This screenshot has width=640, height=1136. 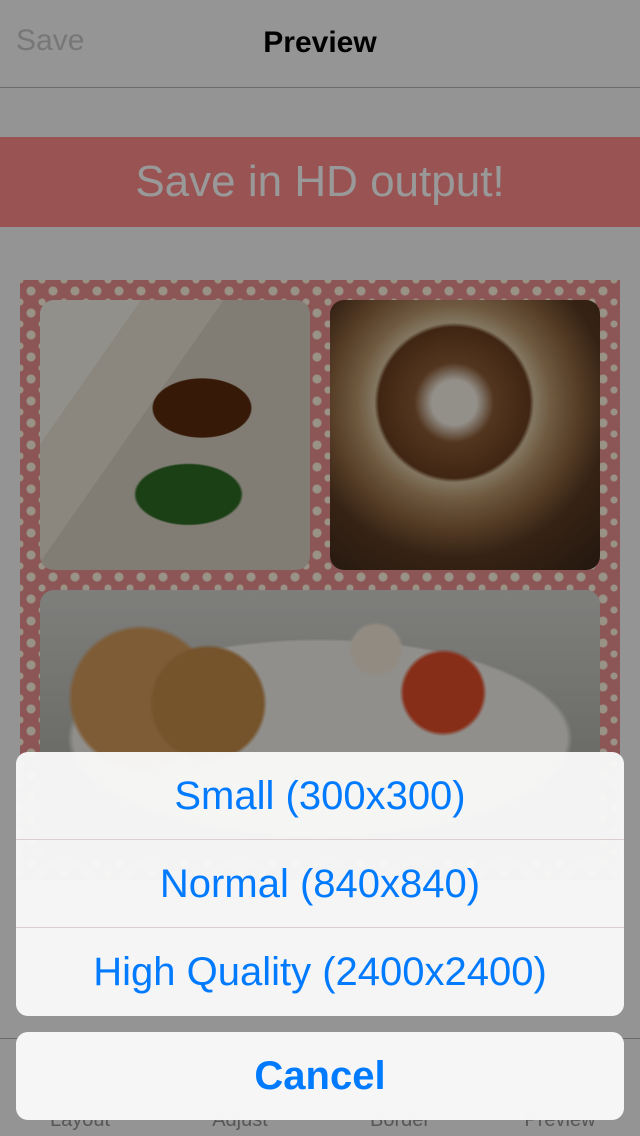 What do you see at coordinates (320, 1076) in the screenshot?
I see `cancel-button: Cancel` at bounding box center [320, 1076].